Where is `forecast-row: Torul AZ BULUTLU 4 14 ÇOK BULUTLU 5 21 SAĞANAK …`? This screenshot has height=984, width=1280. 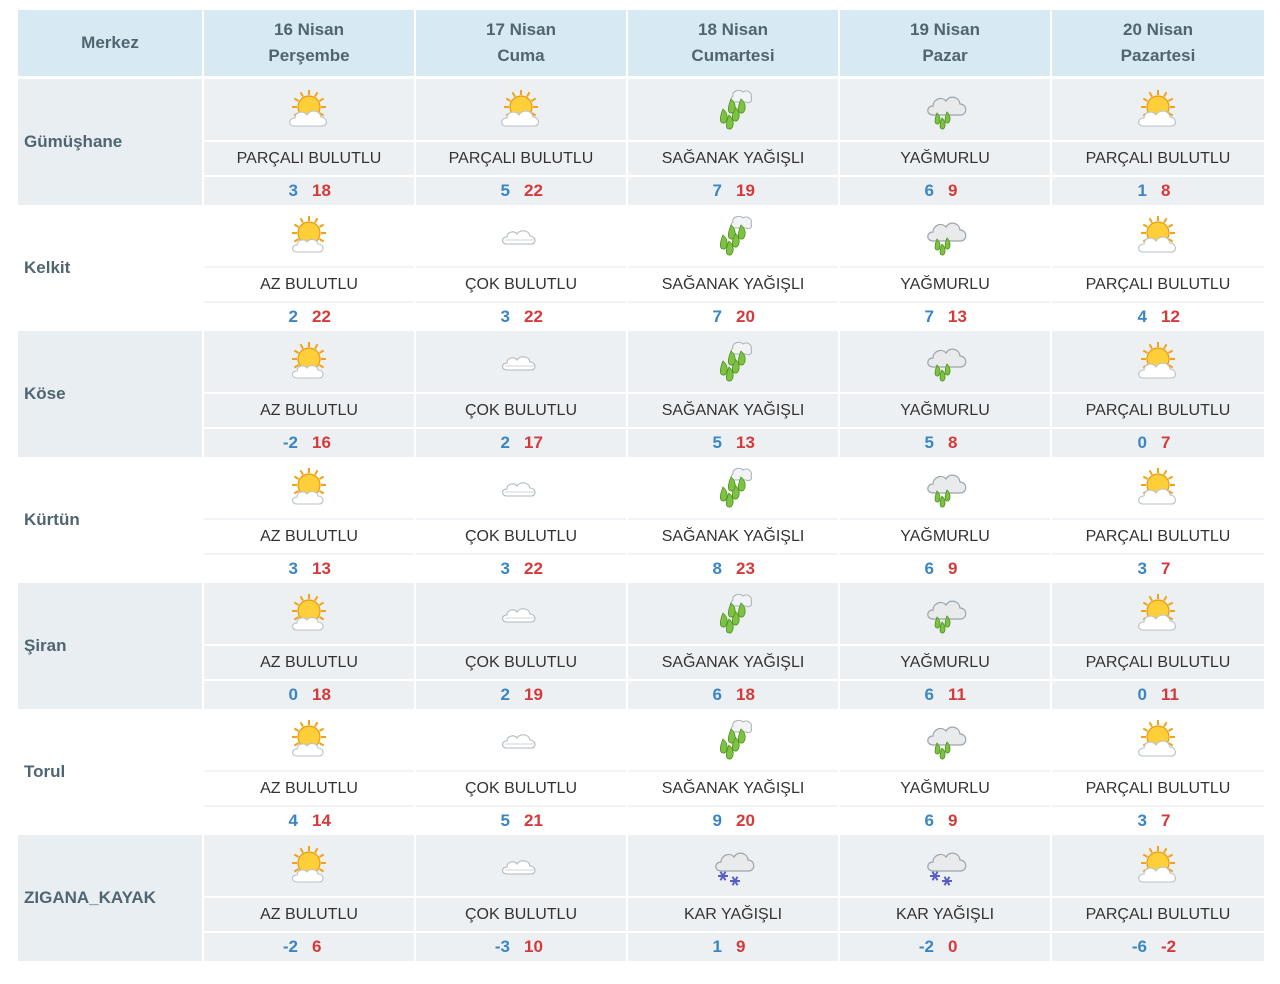 forecast-row: Torul AZ BULUTLU 4 14 ÇOK BULUTLU 5 21 SAĞANAK … is located at coordinates (641, 772).